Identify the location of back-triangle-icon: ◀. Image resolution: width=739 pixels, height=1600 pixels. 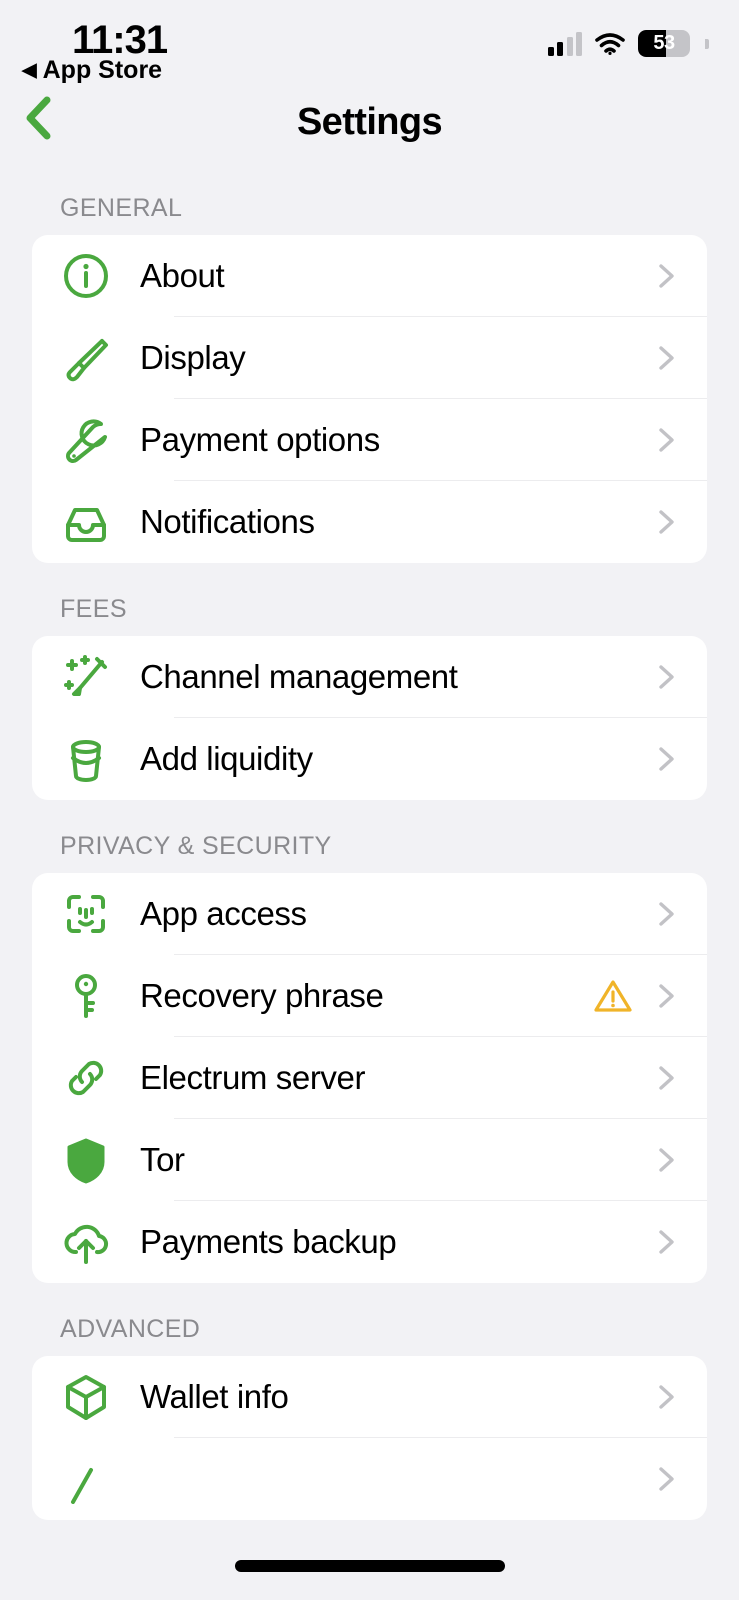
(29, 70).